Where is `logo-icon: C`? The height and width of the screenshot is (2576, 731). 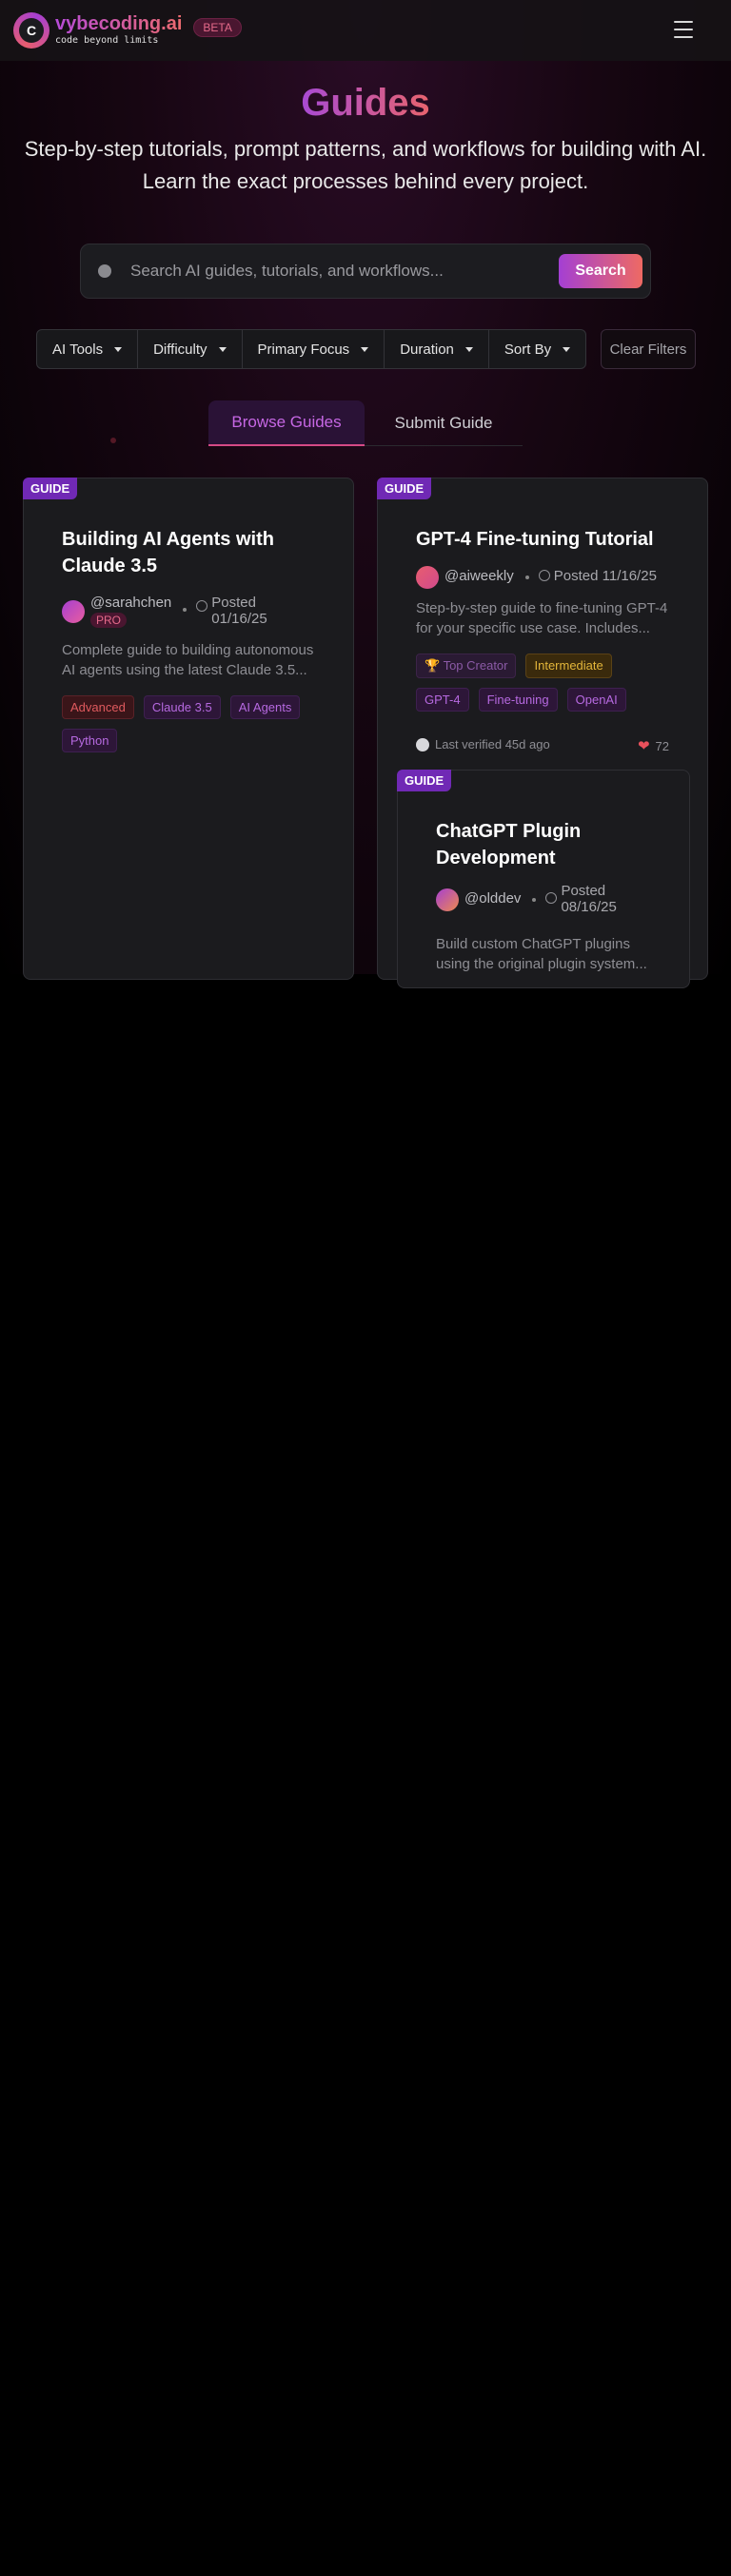 logo-icon: C is located at coordinates (31, 31).